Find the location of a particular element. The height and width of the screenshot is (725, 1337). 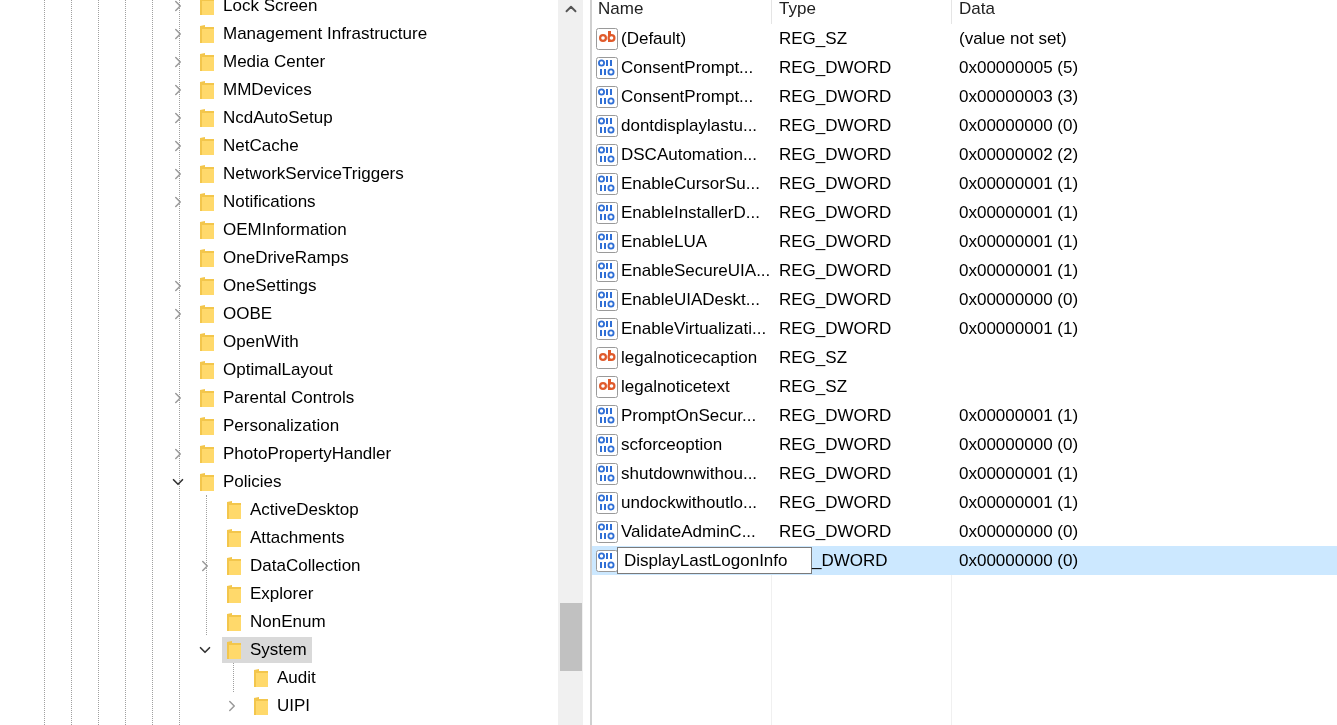

value-row: EnableVirtualizati... REG_DWORD 0x00000001 (1) is located at coordinates (964, 328).